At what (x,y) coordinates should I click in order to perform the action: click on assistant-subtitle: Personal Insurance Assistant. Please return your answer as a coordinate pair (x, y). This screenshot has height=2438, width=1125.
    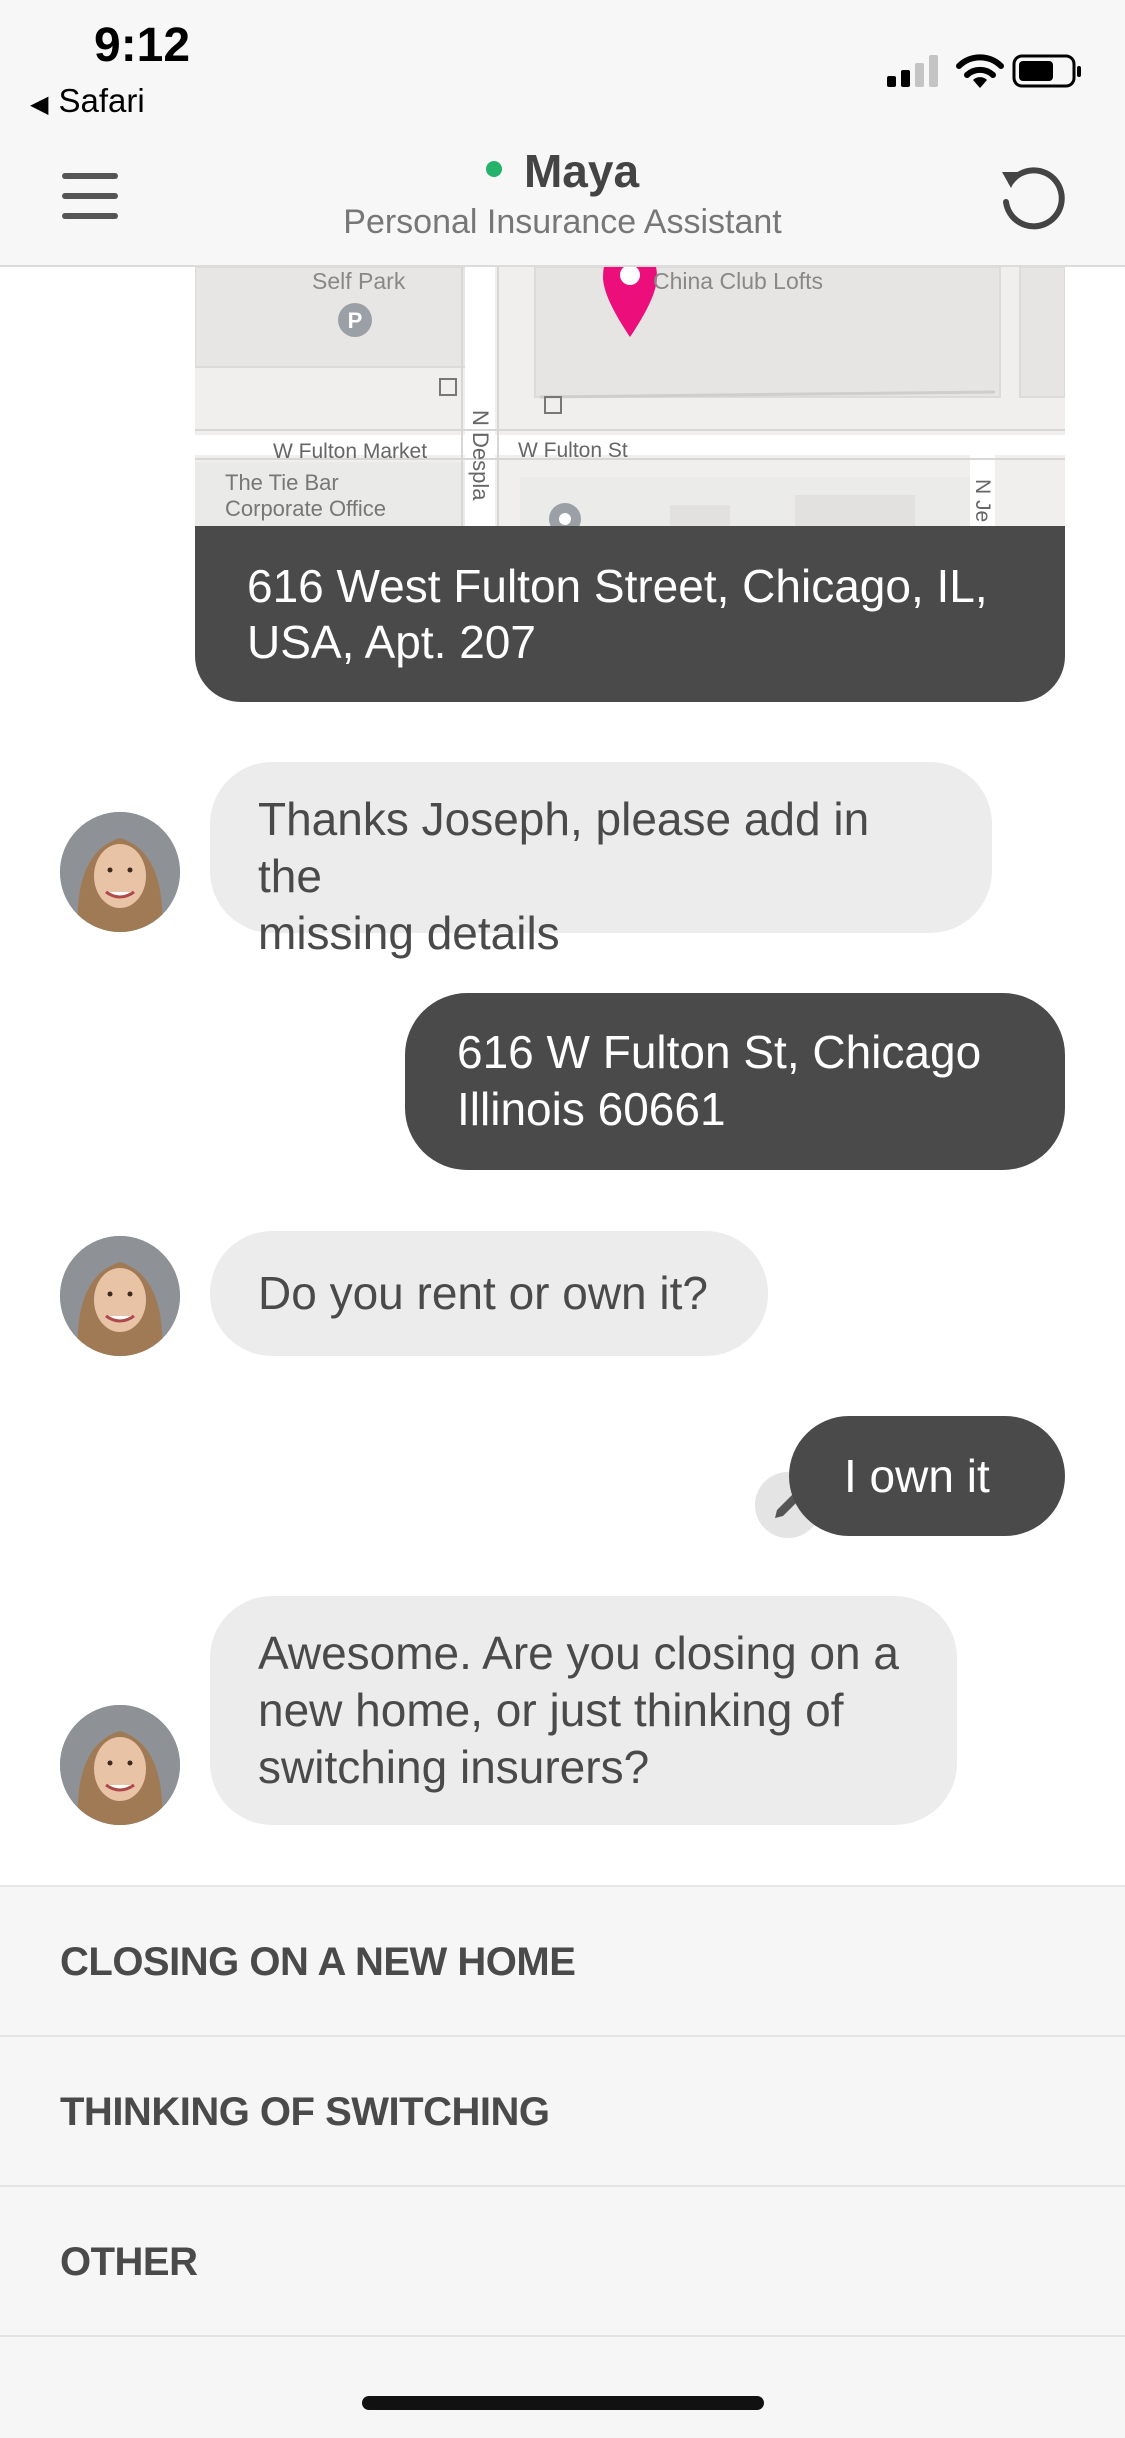
    Looking at the image, I should click on (562, 222).